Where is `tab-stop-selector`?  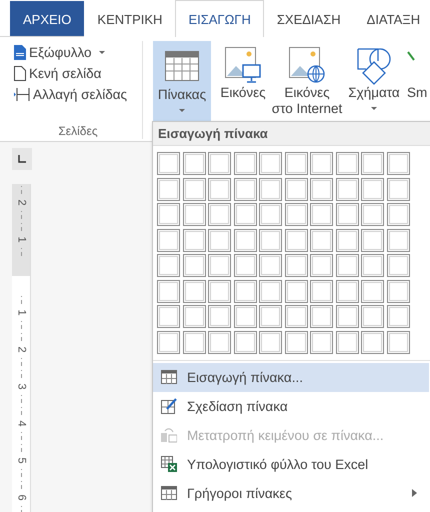
tab-stop-selector is located at coordinates (22, 159).